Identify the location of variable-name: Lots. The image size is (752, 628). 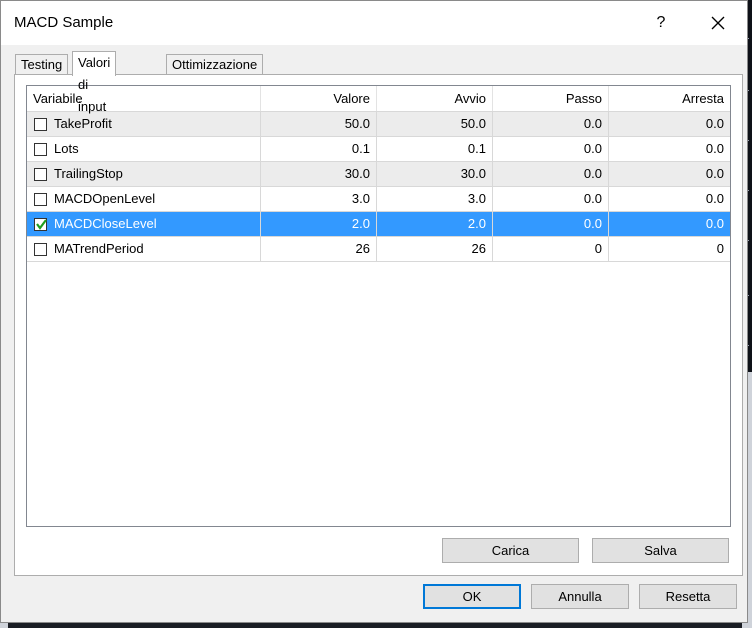
(66, 148).